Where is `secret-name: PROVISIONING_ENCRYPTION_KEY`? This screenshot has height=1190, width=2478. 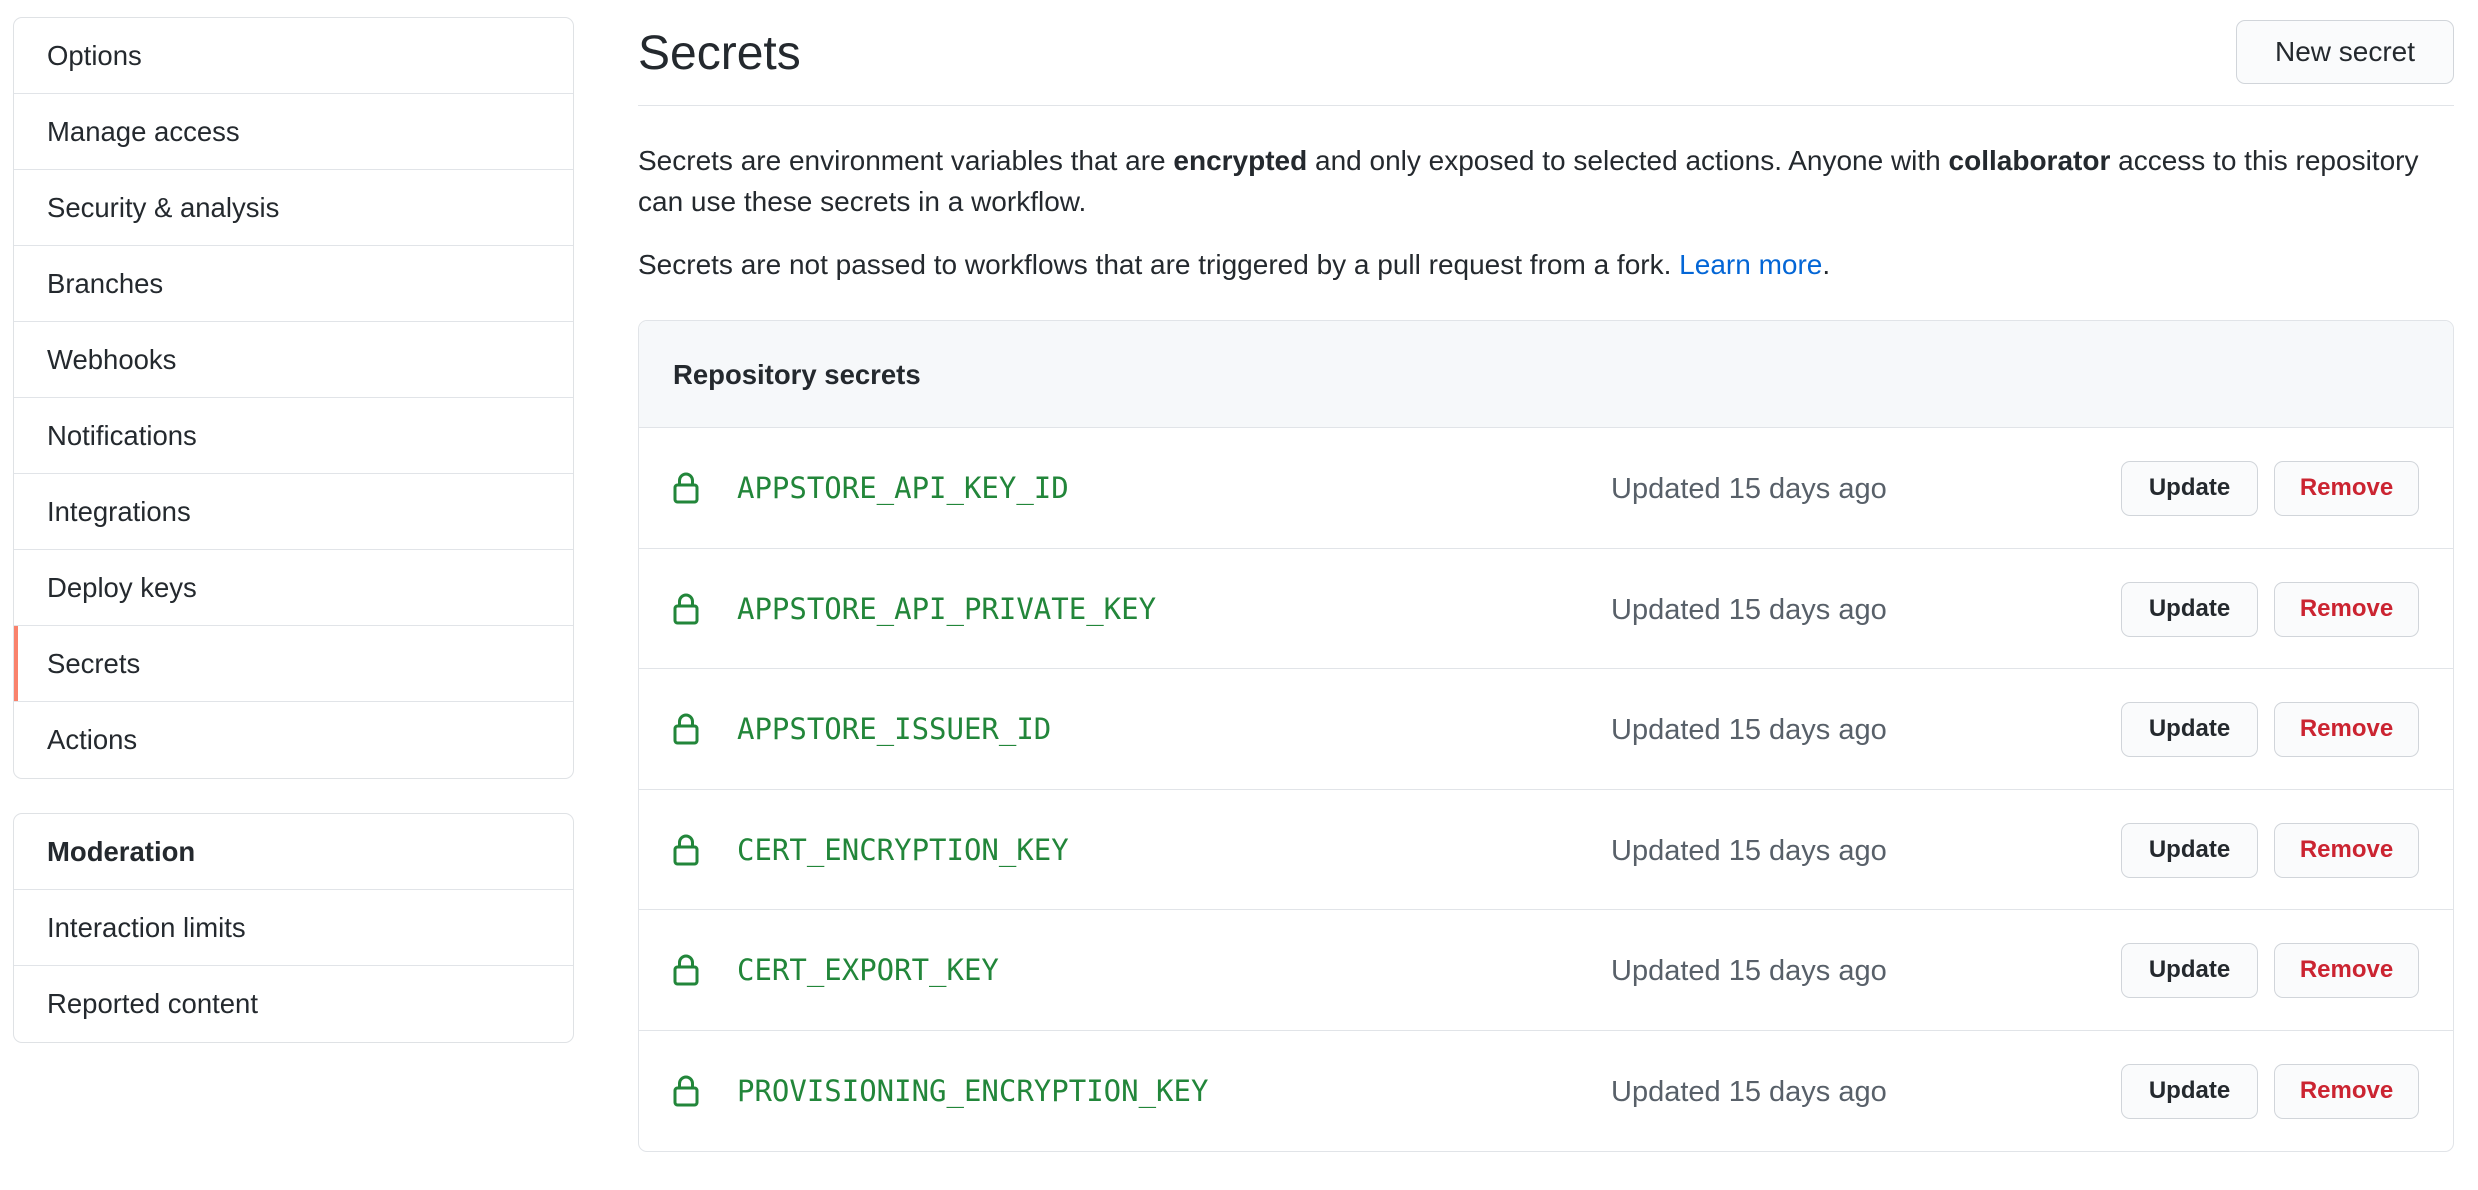
secret-name: PROVISIONING_ENCRYPTION_KEY is located at coordinates (973, 1090).